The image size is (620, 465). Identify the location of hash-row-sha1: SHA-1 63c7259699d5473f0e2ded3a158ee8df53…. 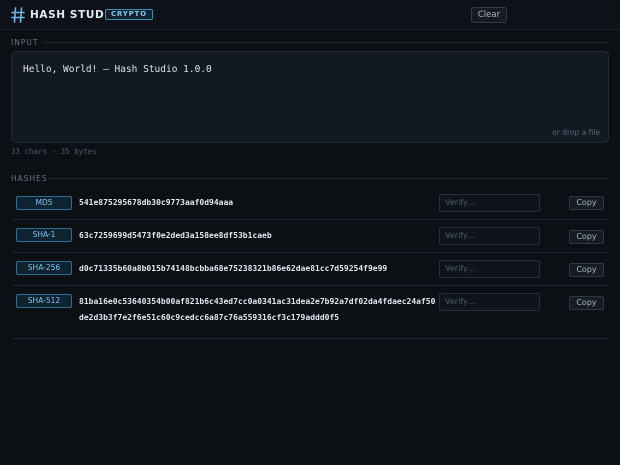
(310, 236).